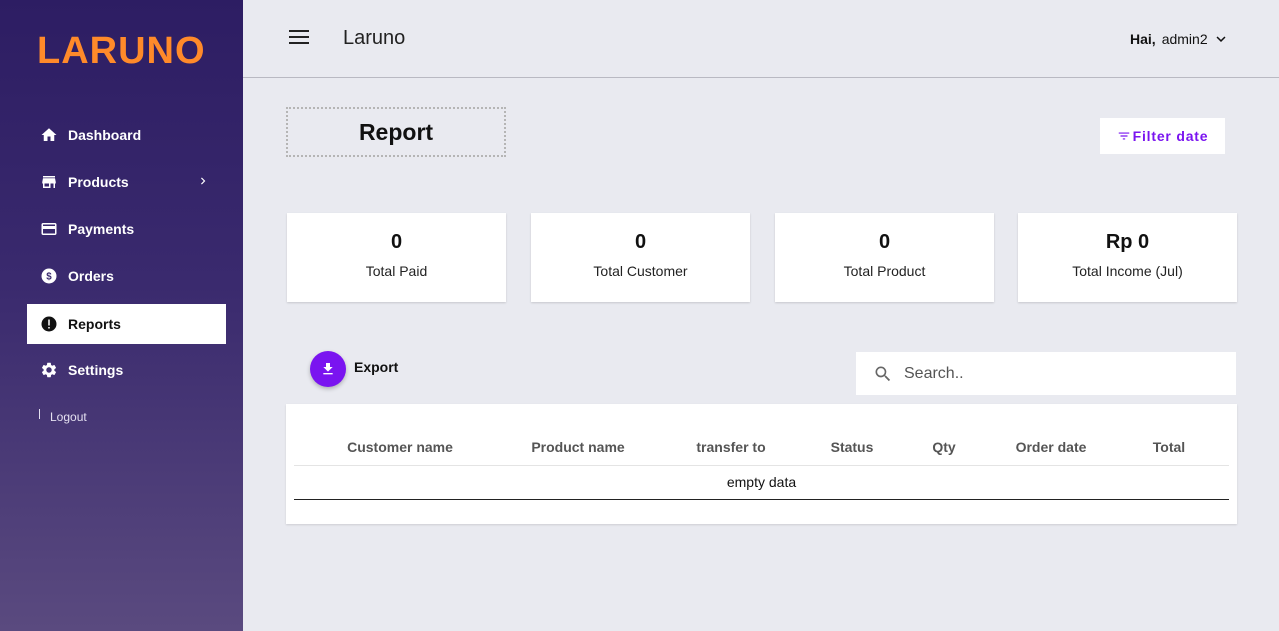 The image size is (1279, 631). I want to click on sidebar-item-label: Orders, so click(91, 276).